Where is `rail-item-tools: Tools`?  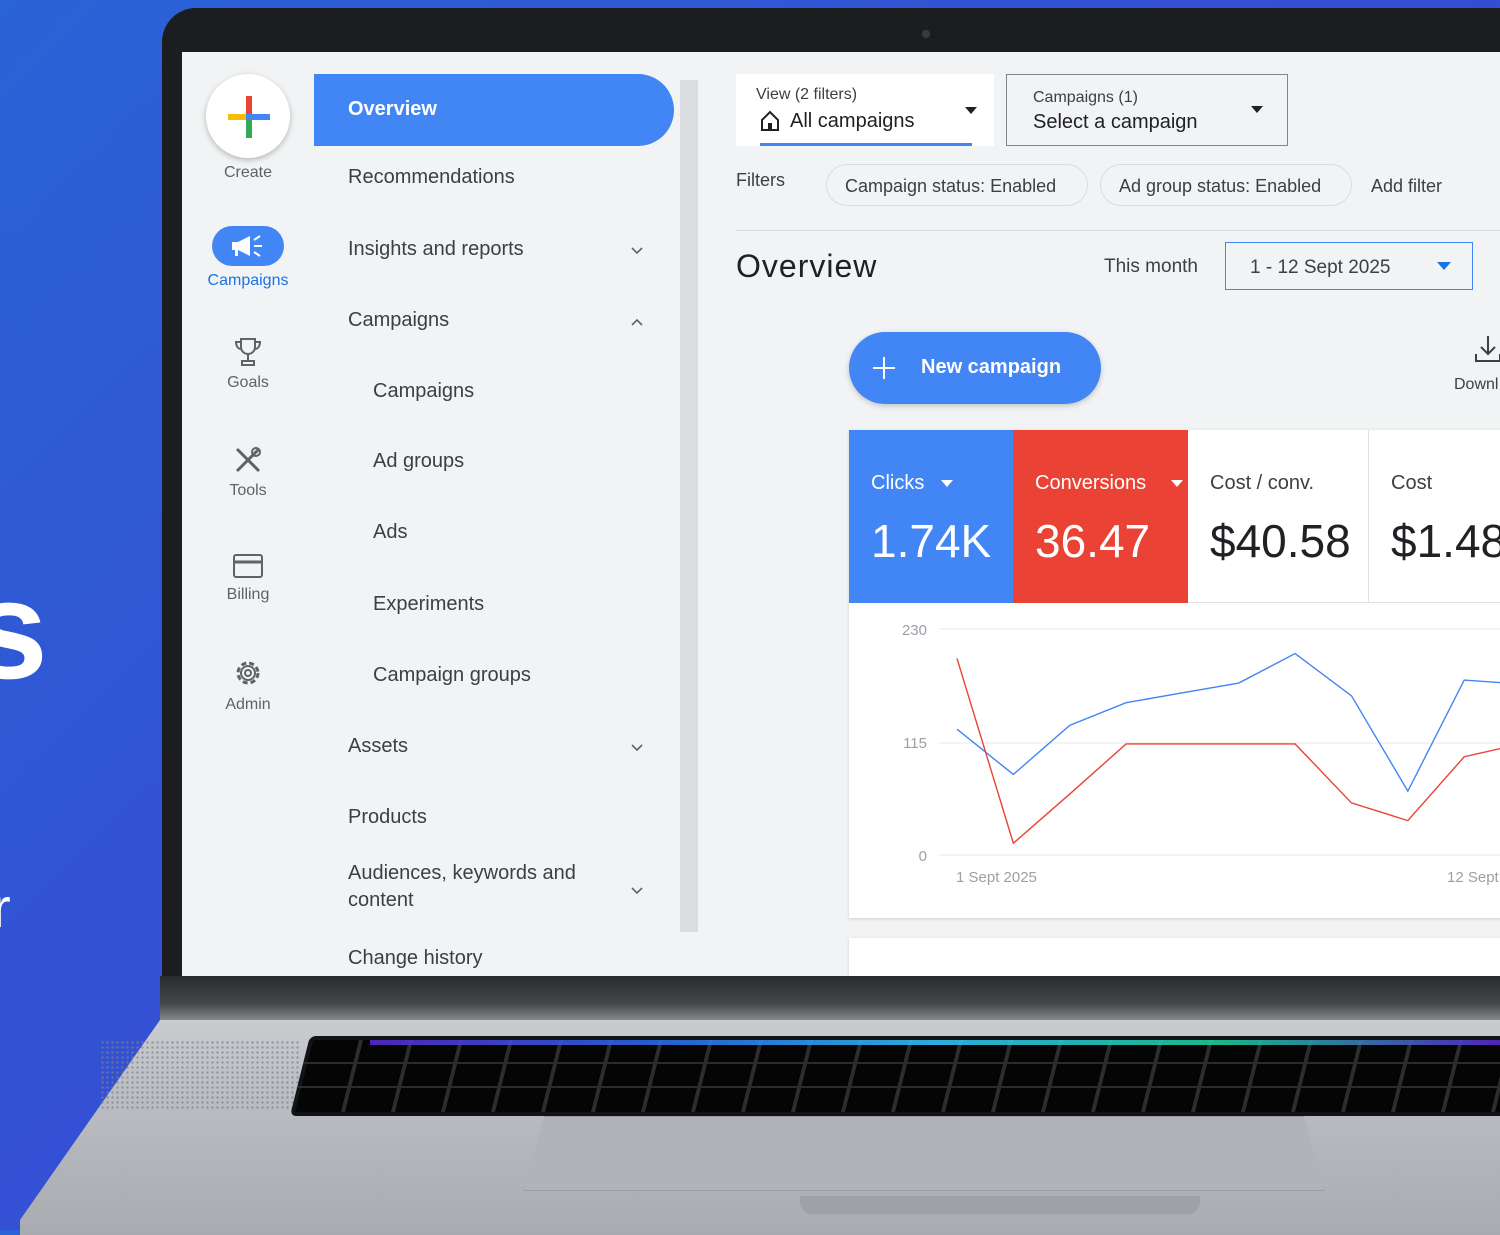
rail-item-tools: Tools is located at coordinates (248, 472).